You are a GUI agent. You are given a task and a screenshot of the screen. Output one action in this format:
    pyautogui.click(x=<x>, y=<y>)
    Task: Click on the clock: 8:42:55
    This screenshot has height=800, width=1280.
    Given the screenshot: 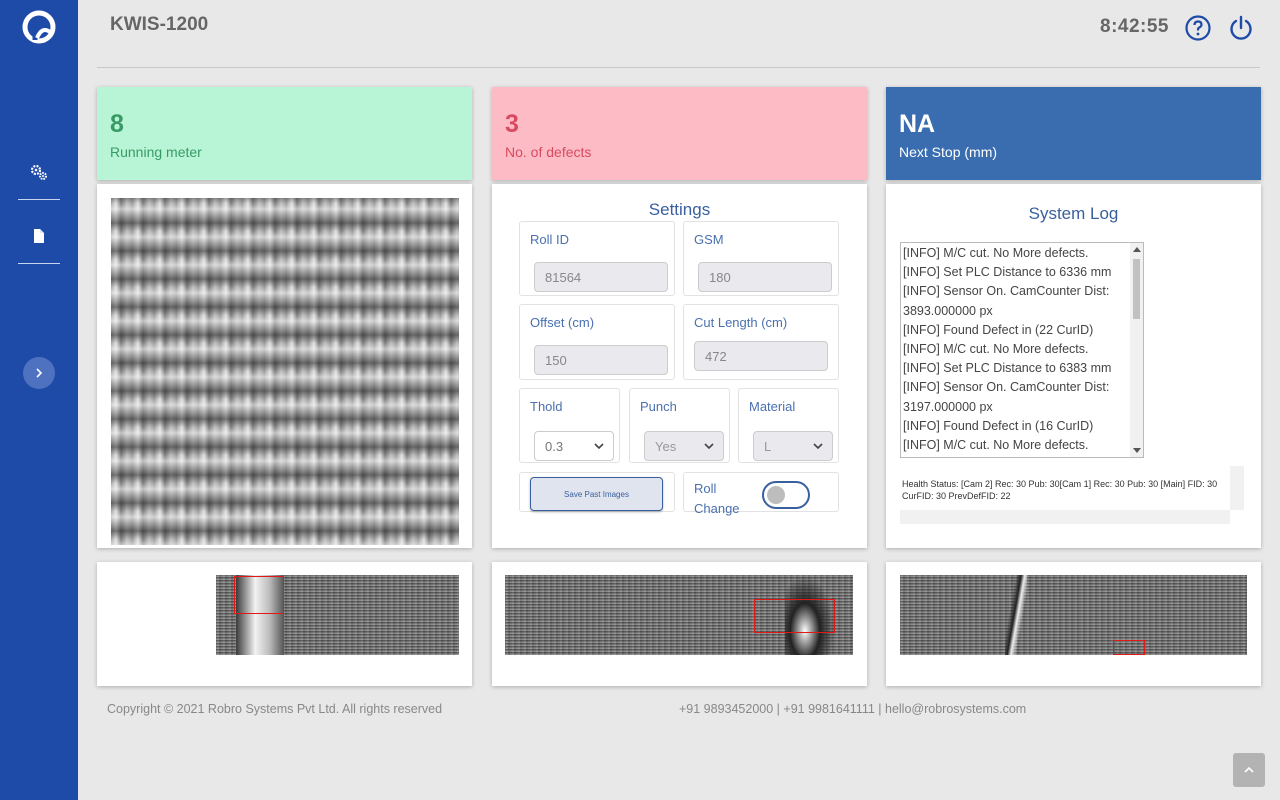 What is the action you would take?
    pyautogui.click(x=1134, y=26)
    